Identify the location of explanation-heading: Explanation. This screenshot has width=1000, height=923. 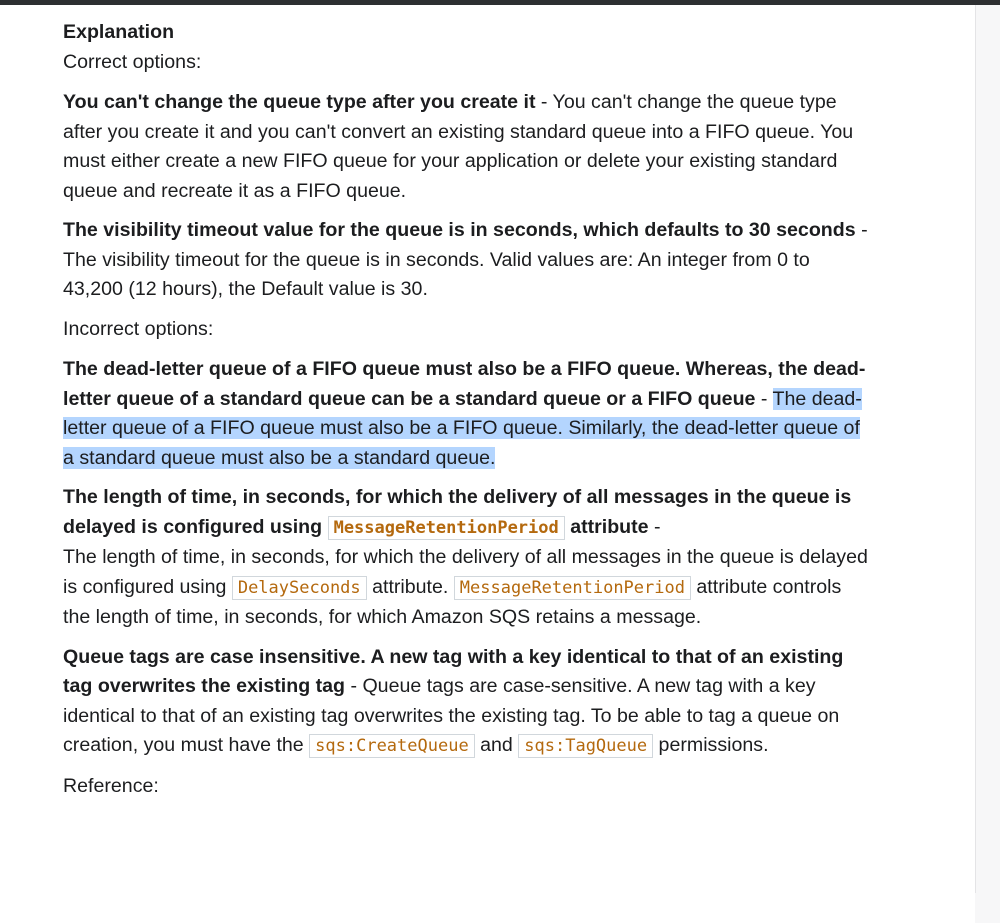
(119, 32).